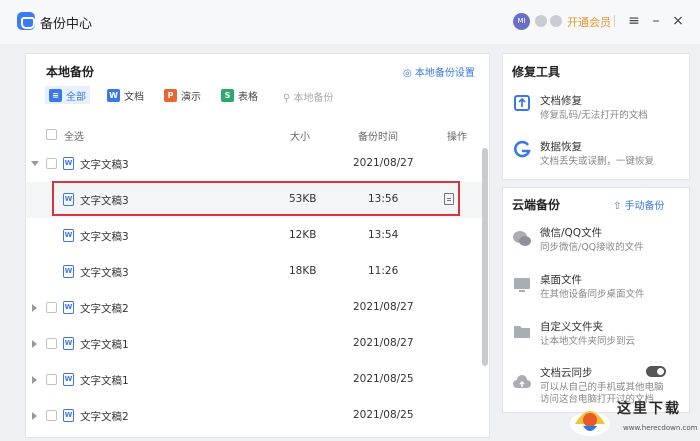 The image size is (700, 441). What do you see at coordinates (561, 101) in the screenshot?
I see `tool-name: 文档修复` at bounding box center [561, 101].